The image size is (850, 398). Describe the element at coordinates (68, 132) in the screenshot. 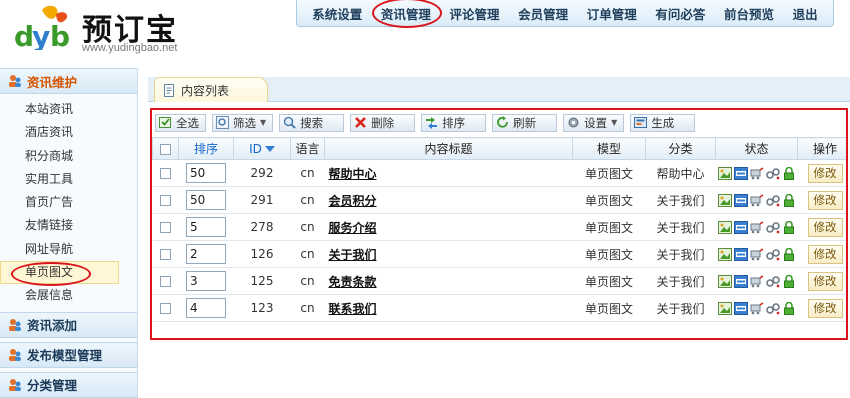

I see `sidebar-item-hotel-news: 酒店资讯` at that location.